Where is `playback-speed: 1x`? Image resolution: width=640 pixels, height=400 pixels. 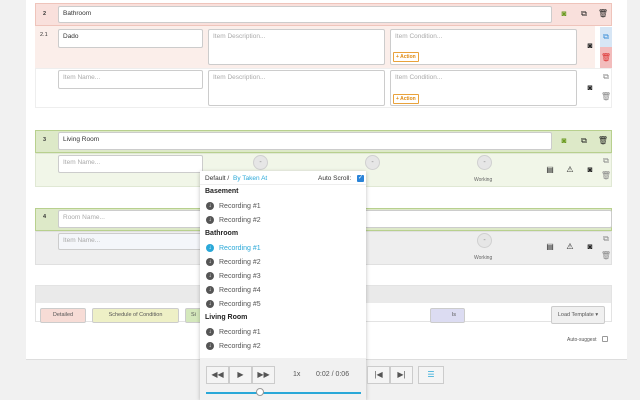
playback-speed: 1x is located at coordinates (296, 374).